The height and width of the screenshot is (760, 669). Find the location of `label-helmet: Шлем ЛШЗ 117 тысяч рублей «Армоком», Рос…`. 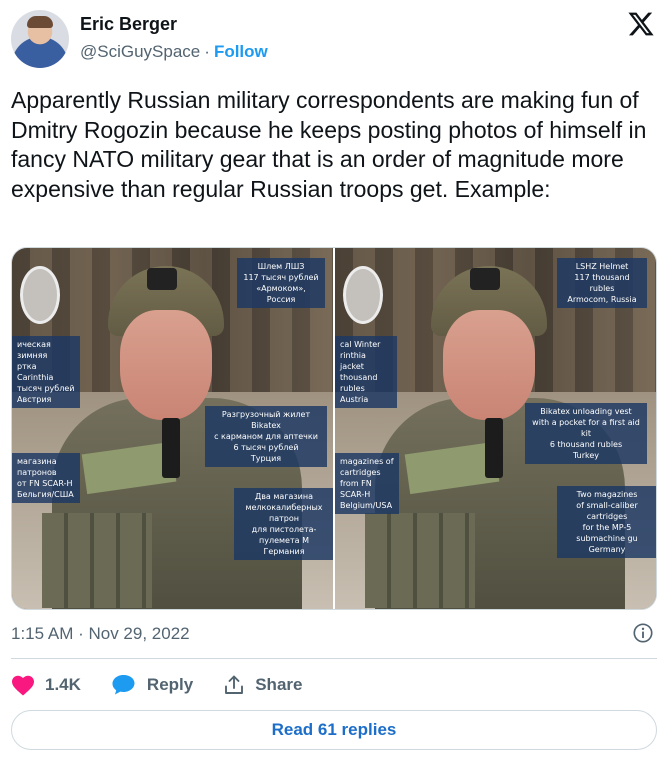

label-helmet: Шлем ЛШЗ 117 тысяч рублей «Армоком», Рос… is located at coordinates (281, 283).